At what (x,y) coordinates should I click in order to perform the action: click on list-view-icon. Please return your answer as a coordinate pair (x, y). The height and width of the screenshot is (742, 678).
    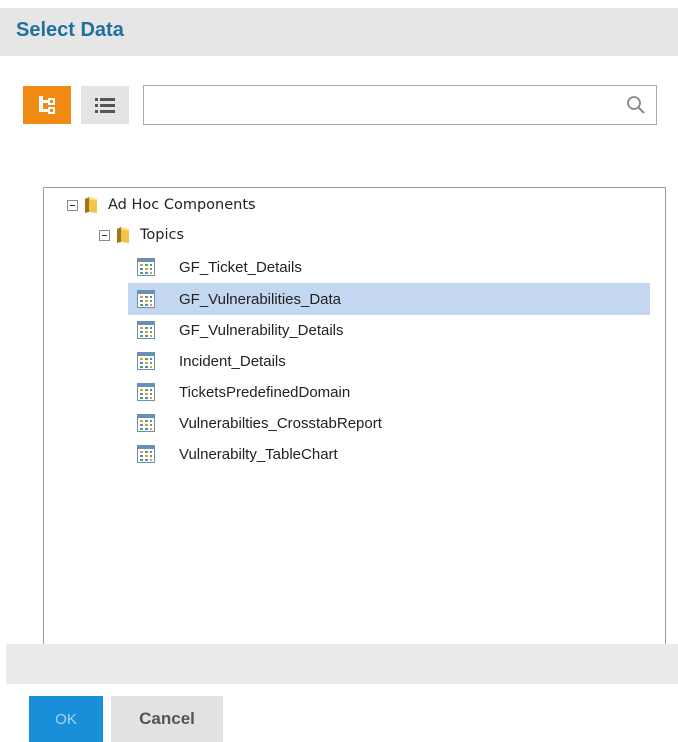
    Looking at the image, I should click on (105, 105).